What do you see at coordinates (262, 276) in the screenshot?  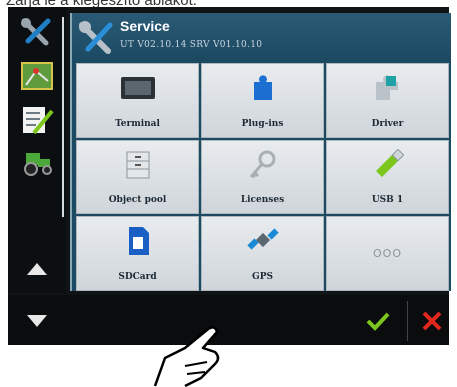 I see `tile-label: GPS` at bounding box center [262, 276].